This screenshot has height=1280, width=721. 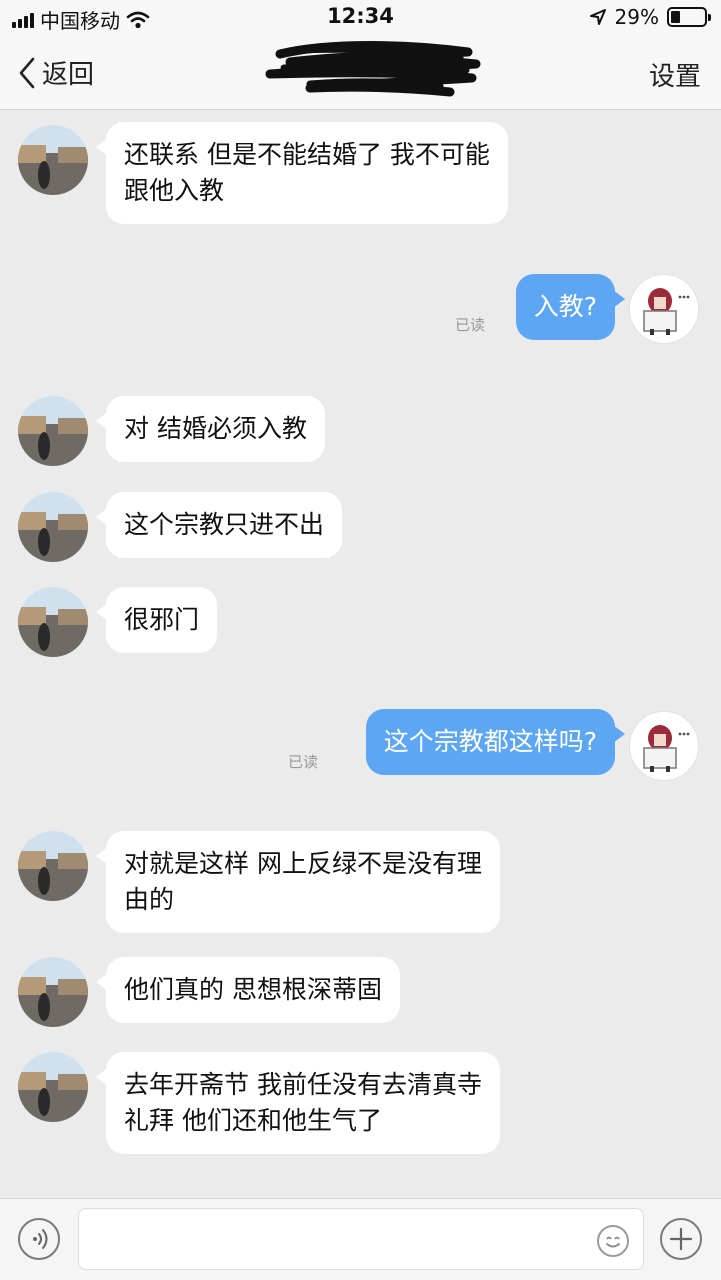 What do you see at coordinates (298, 882) in the screenshot?
I see `message-bubble-incoming: 对就是这样 网上反绿不是没有理 由的` at bounding box center [298, 882].